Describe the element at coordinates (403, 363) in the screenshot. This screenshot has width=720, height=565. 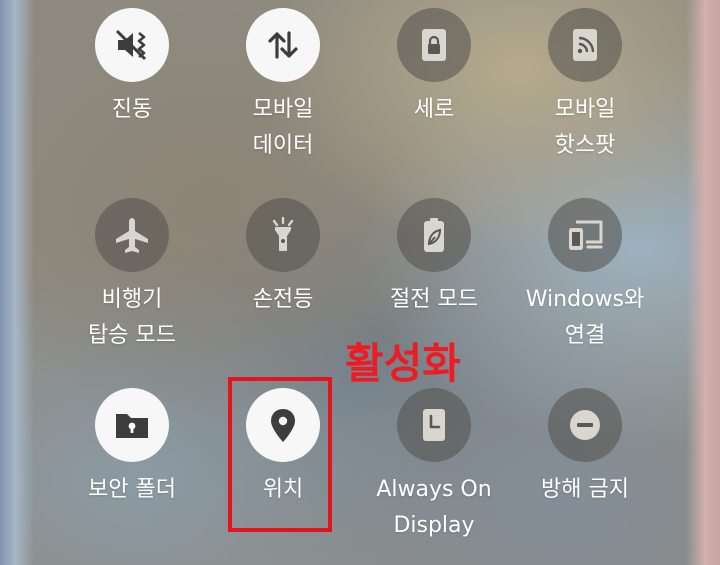
I see `annotation-label: 활성화` at that location.